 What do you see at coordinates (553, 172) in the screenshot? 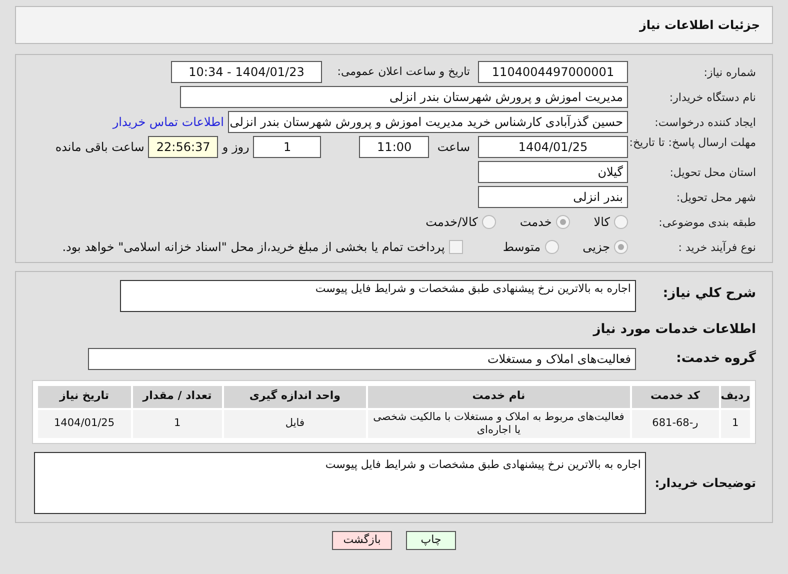
I see `province-field: گیلان` at bounding box center [553, 172].